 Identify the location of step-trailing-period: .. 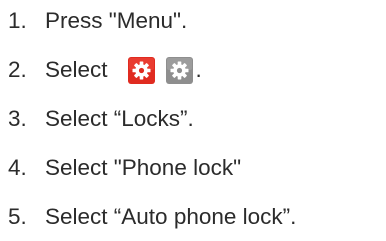
(198, 69).